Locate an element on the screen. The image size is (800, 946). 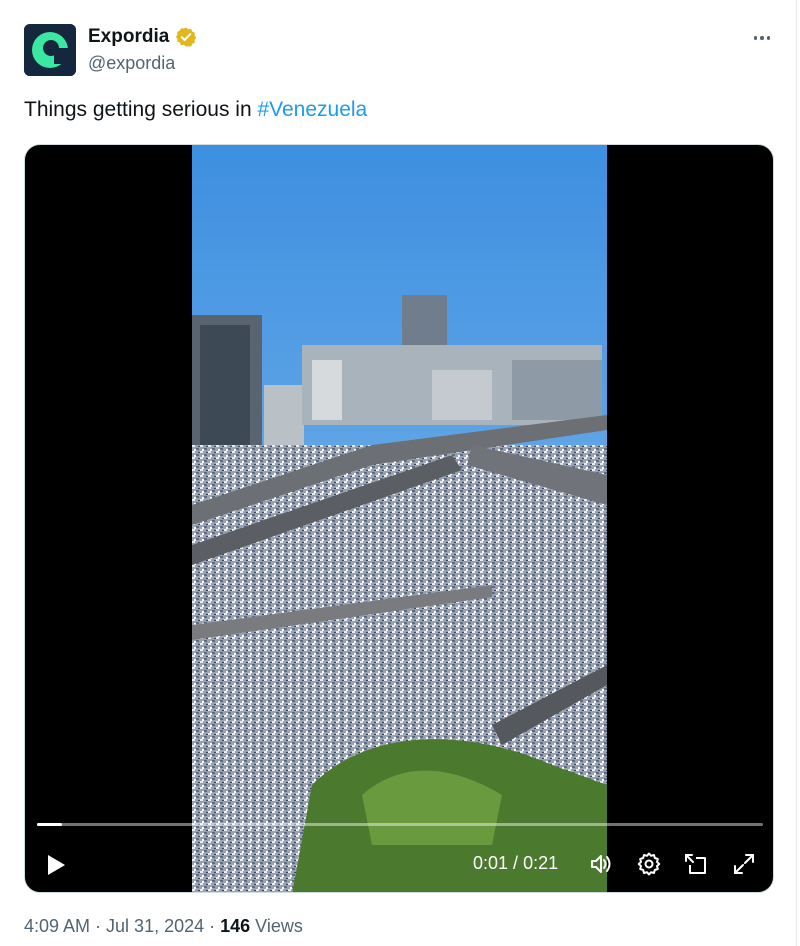
volume-icon is located at coordinates (601, 864).